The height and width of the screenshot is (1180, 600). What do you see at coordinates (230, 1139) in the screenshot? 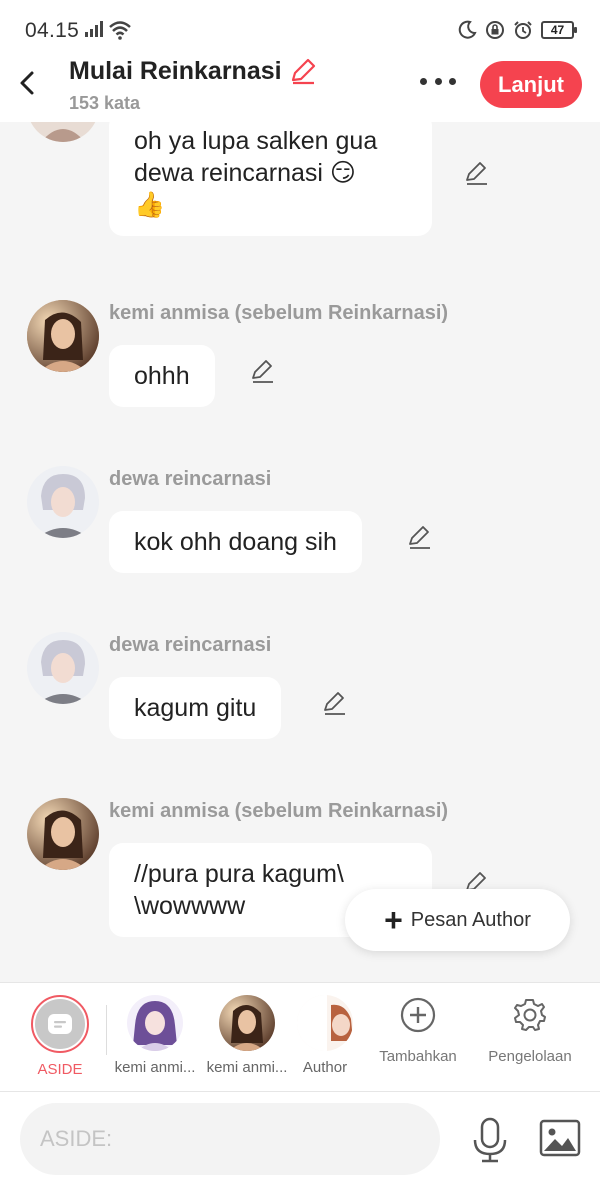
I see `message-input` at bounding box center [230, 1139].